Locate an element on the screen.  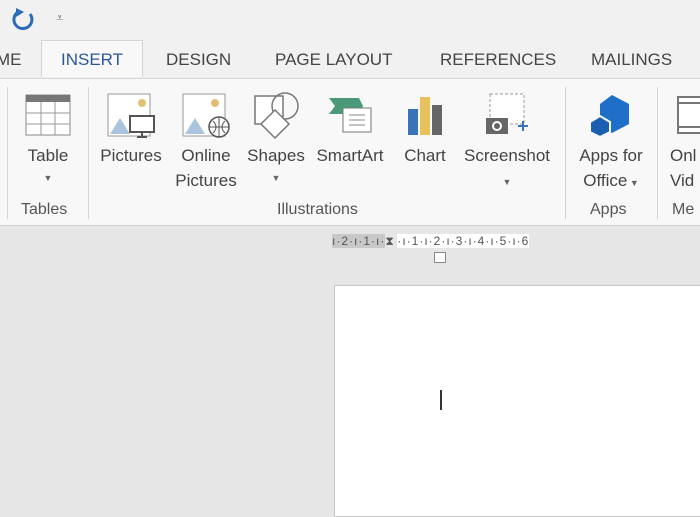
tab-home: ME is located at coordinates (11, 60).